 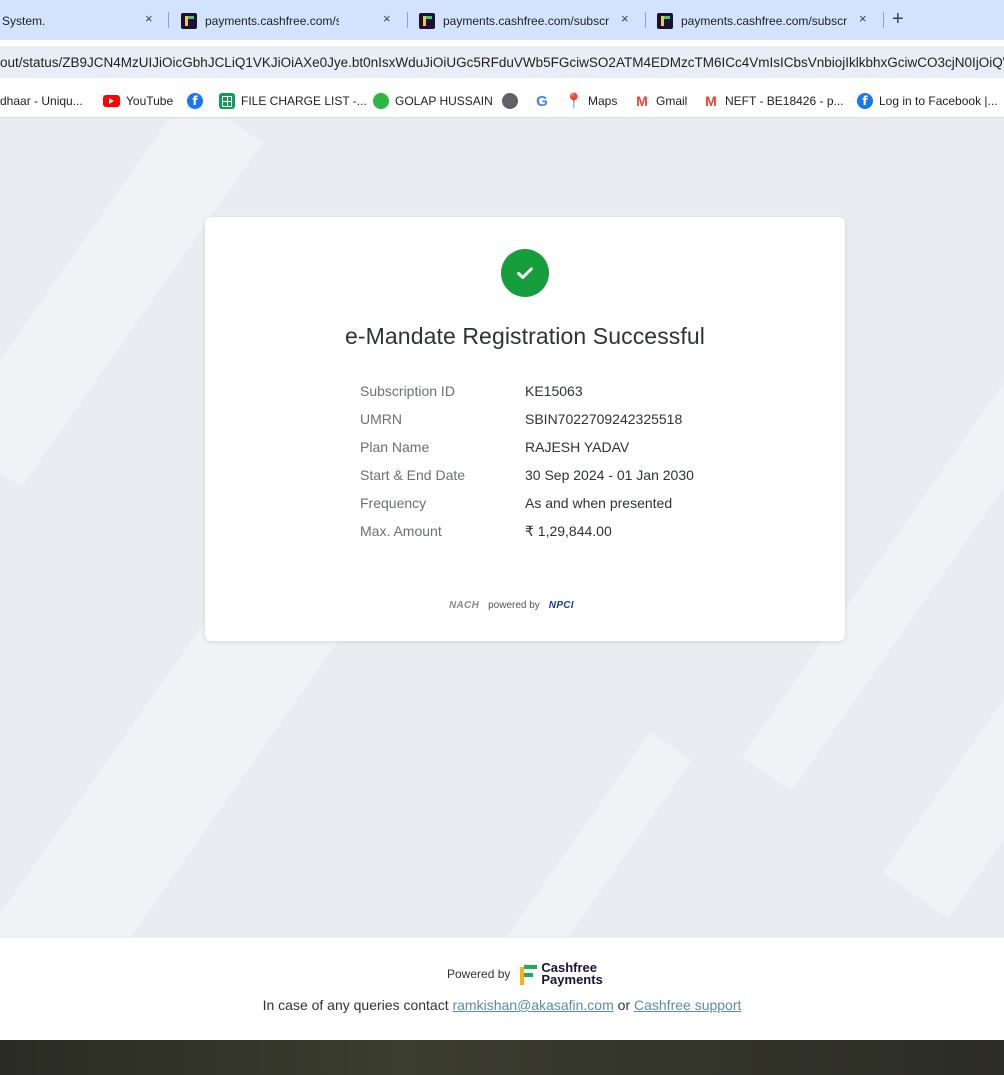 What do you see at coordinates (672, 101) in the screenshot?
I see `bookmark-label: Gmail` at bounding box center [672, 101].